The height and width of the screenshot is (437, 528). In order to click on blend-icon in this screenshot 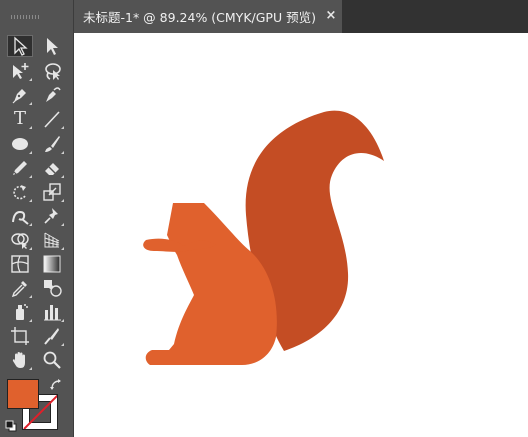, I will do `click(53, 288)`.